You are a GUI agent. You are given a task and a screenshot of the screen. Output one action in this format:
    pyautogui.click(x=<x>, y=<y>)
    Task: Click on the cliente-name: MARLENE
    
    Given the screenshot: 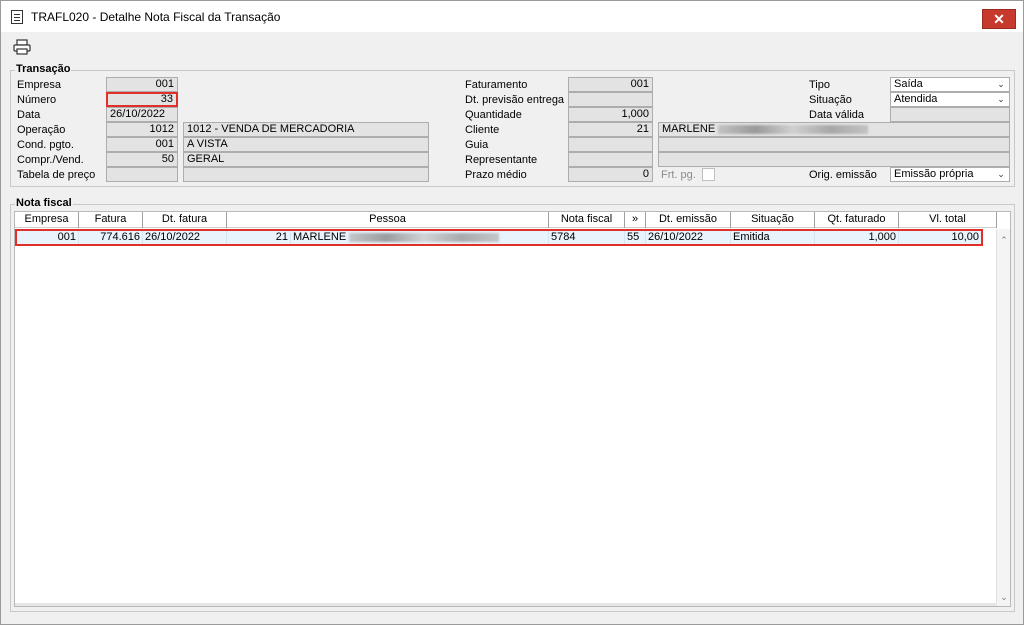 What is the action you would take?
    pyautogui.click(x=689, y=129)
    